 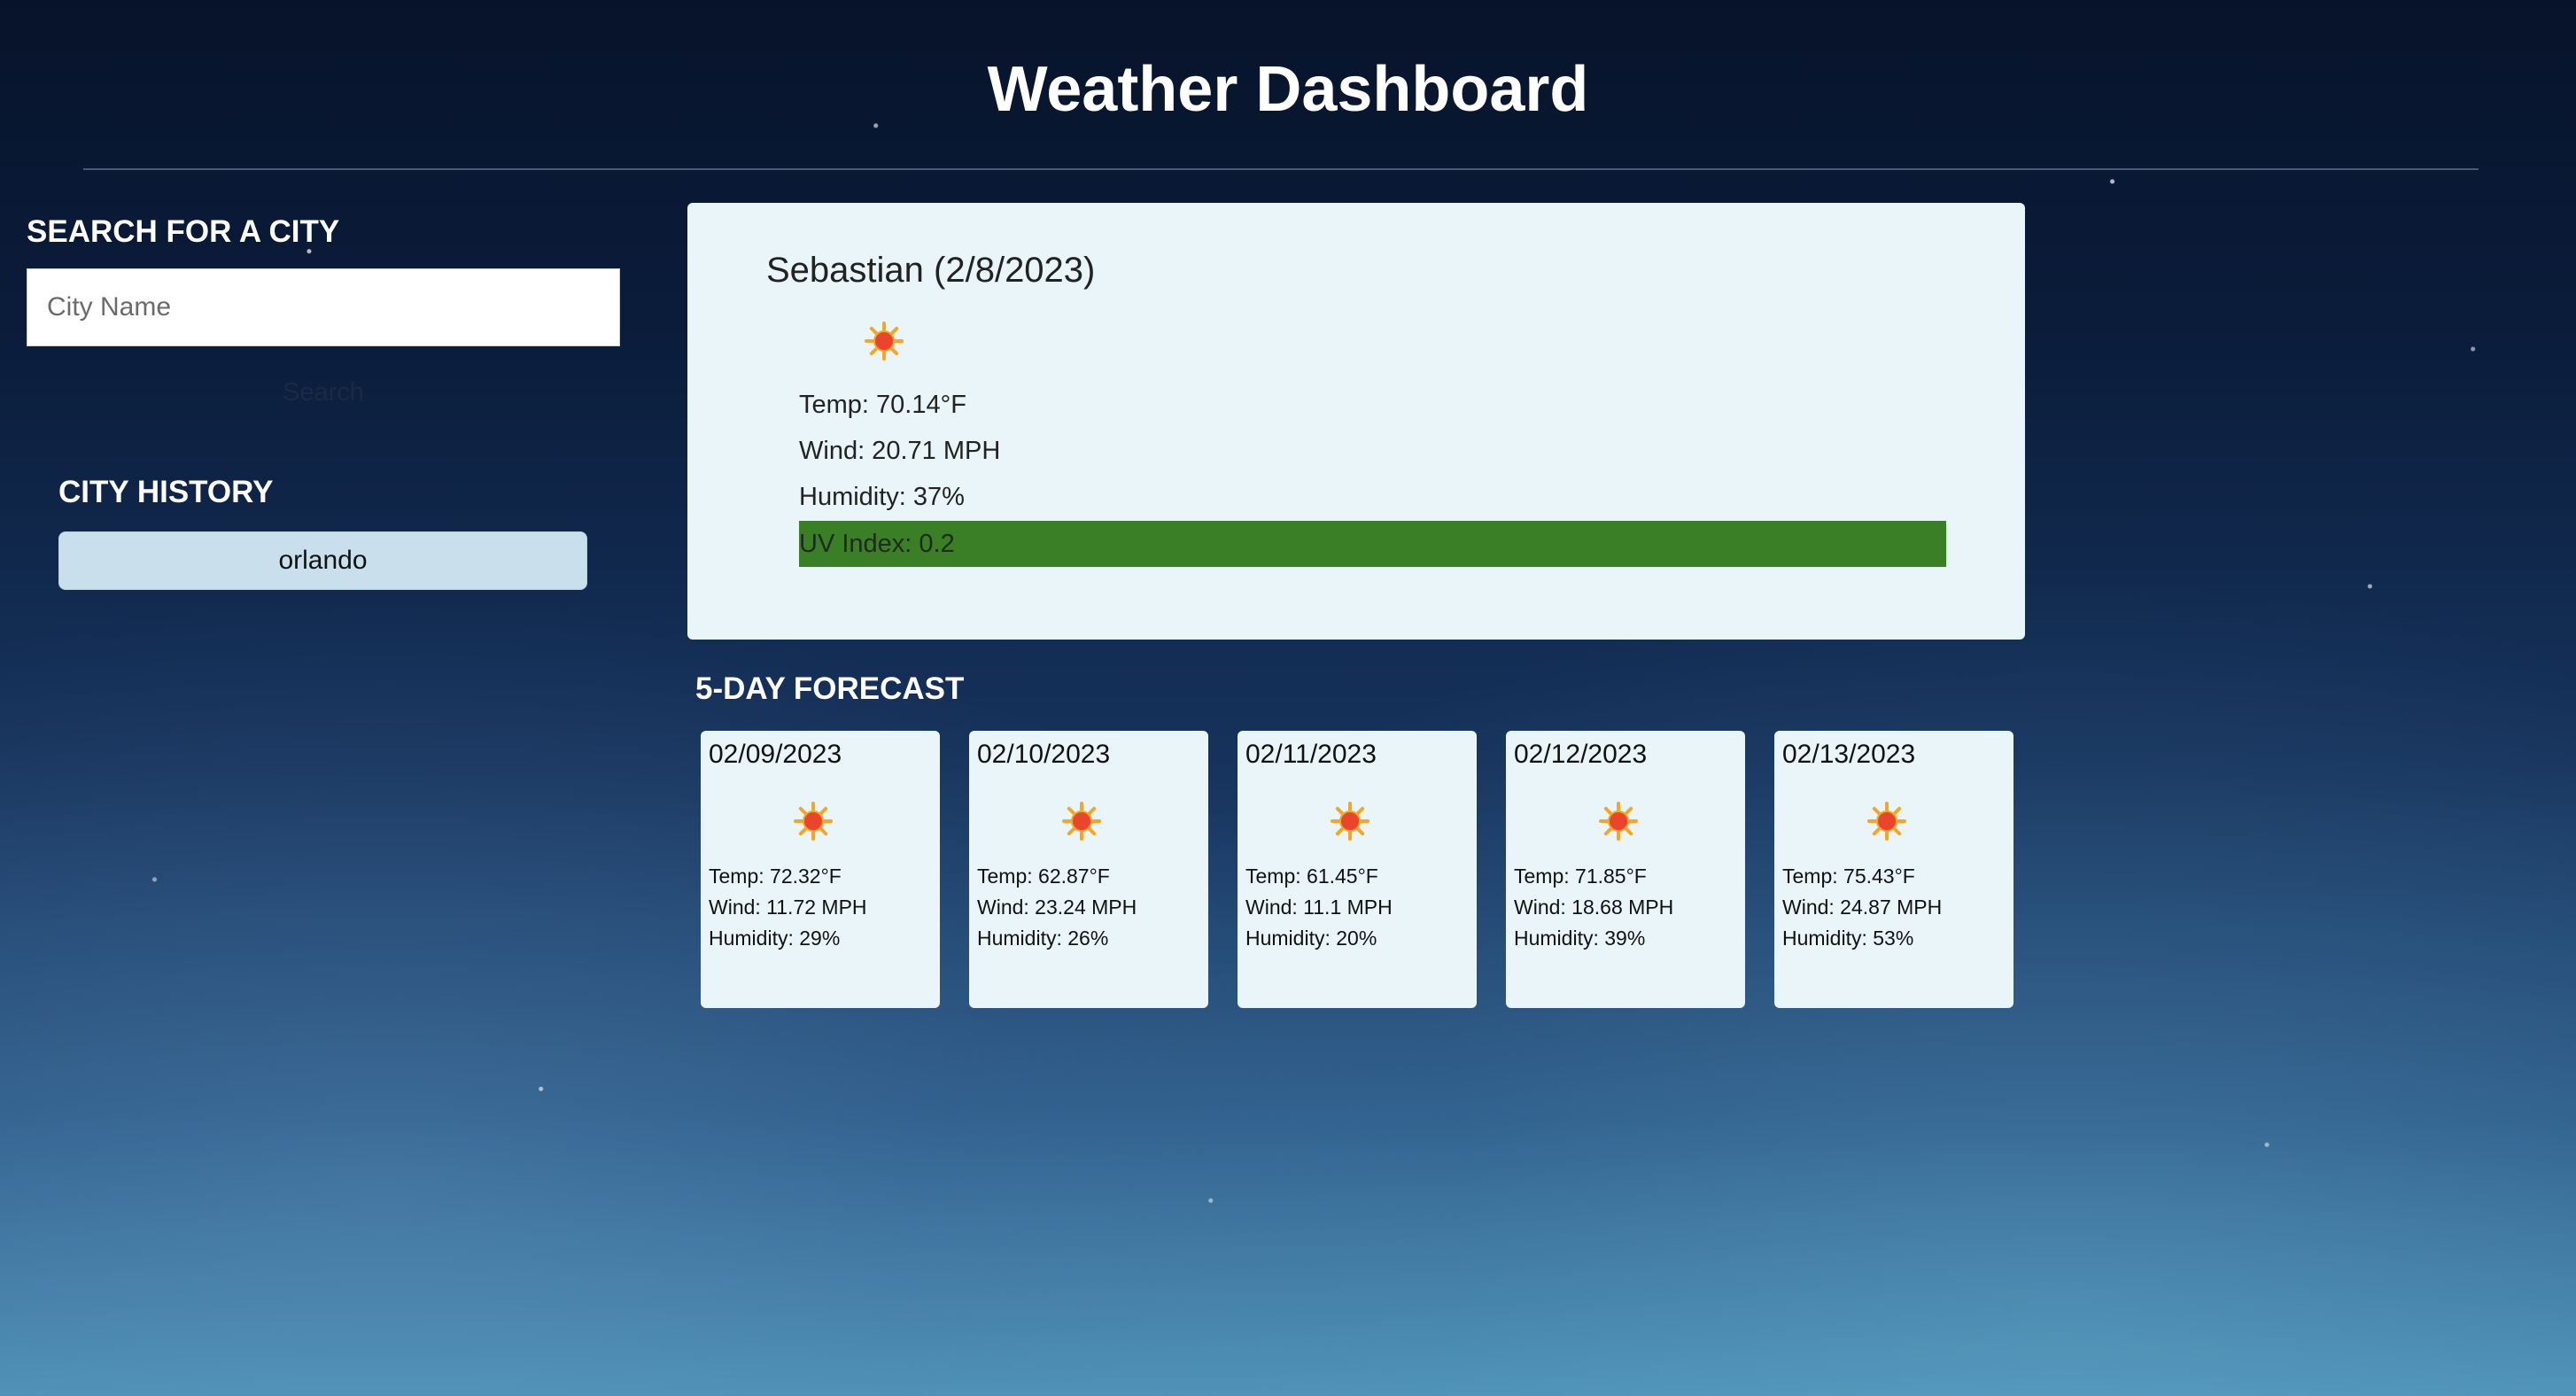 What do you see at coordinates (900, 451) in the screenshot?
I see `current-wind: Wind: 20.71 MPH` at bounding box center [900, 451].